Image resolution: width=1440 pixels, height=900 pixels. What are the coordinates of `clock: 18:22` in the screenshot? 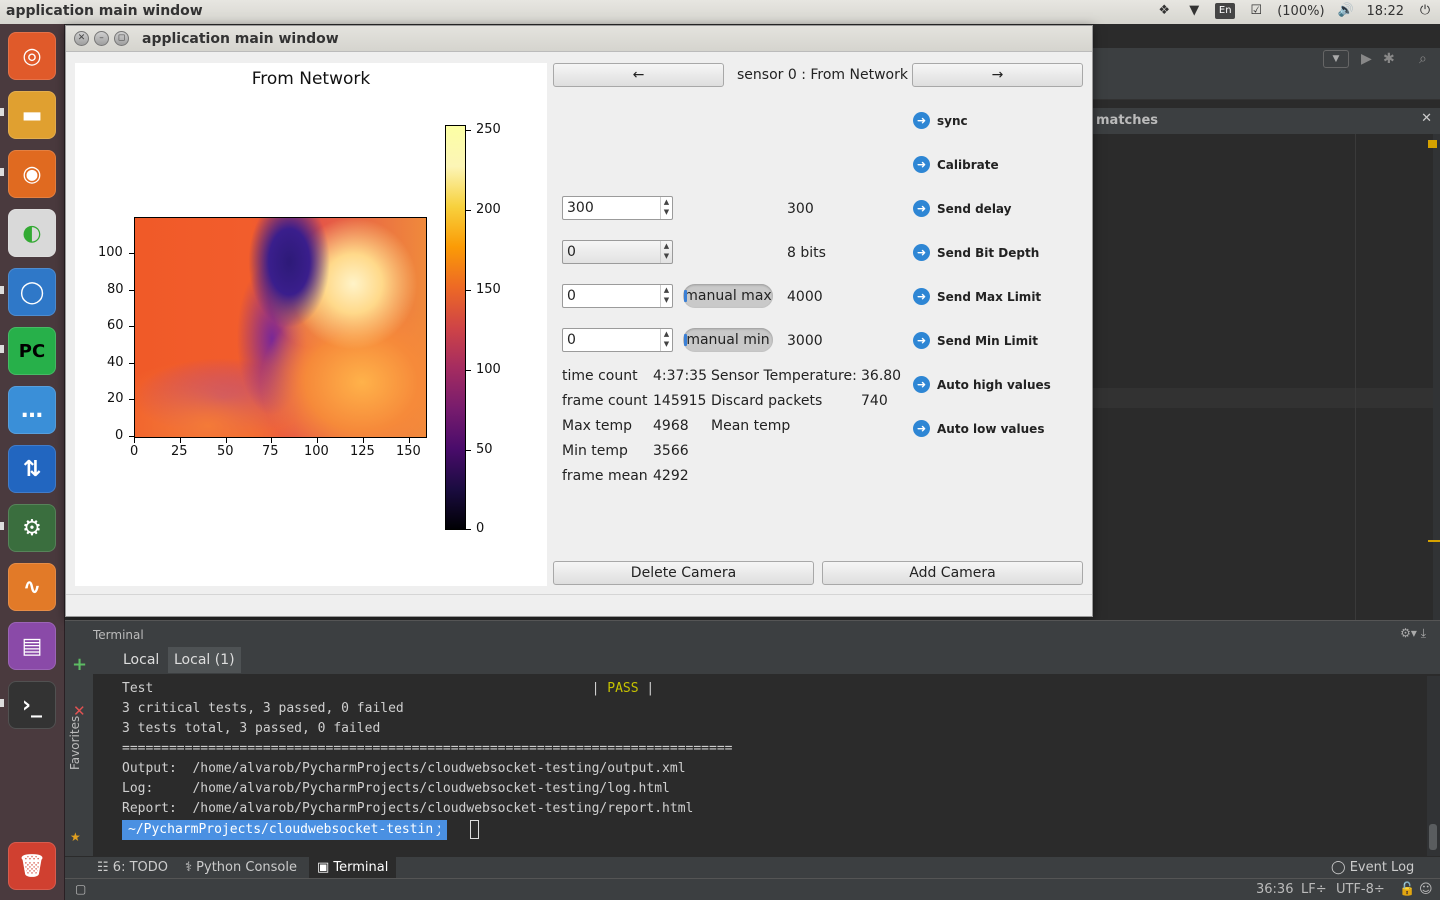 It's located at (1385, 11).